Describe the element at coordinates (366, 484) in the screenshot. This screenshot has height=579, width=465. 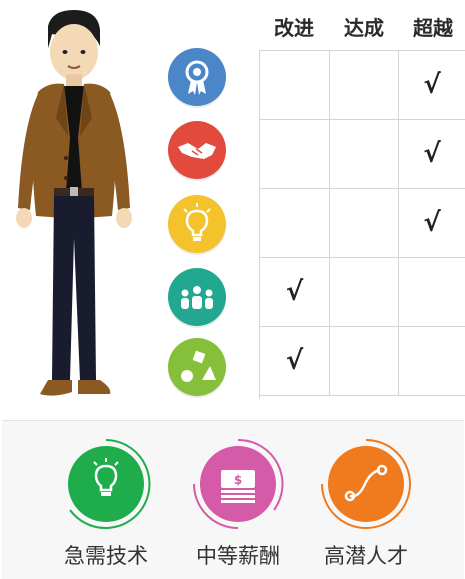
I see `high-potential-badge` at that location.